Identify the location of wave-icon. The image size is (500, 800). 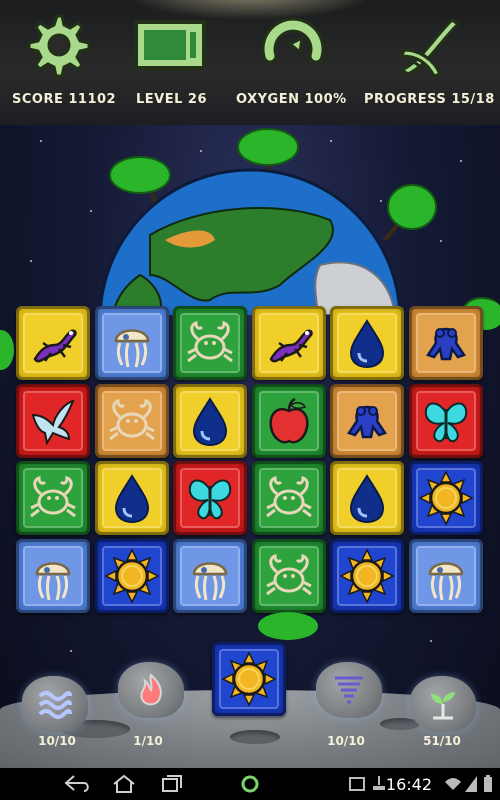
(55, 705).